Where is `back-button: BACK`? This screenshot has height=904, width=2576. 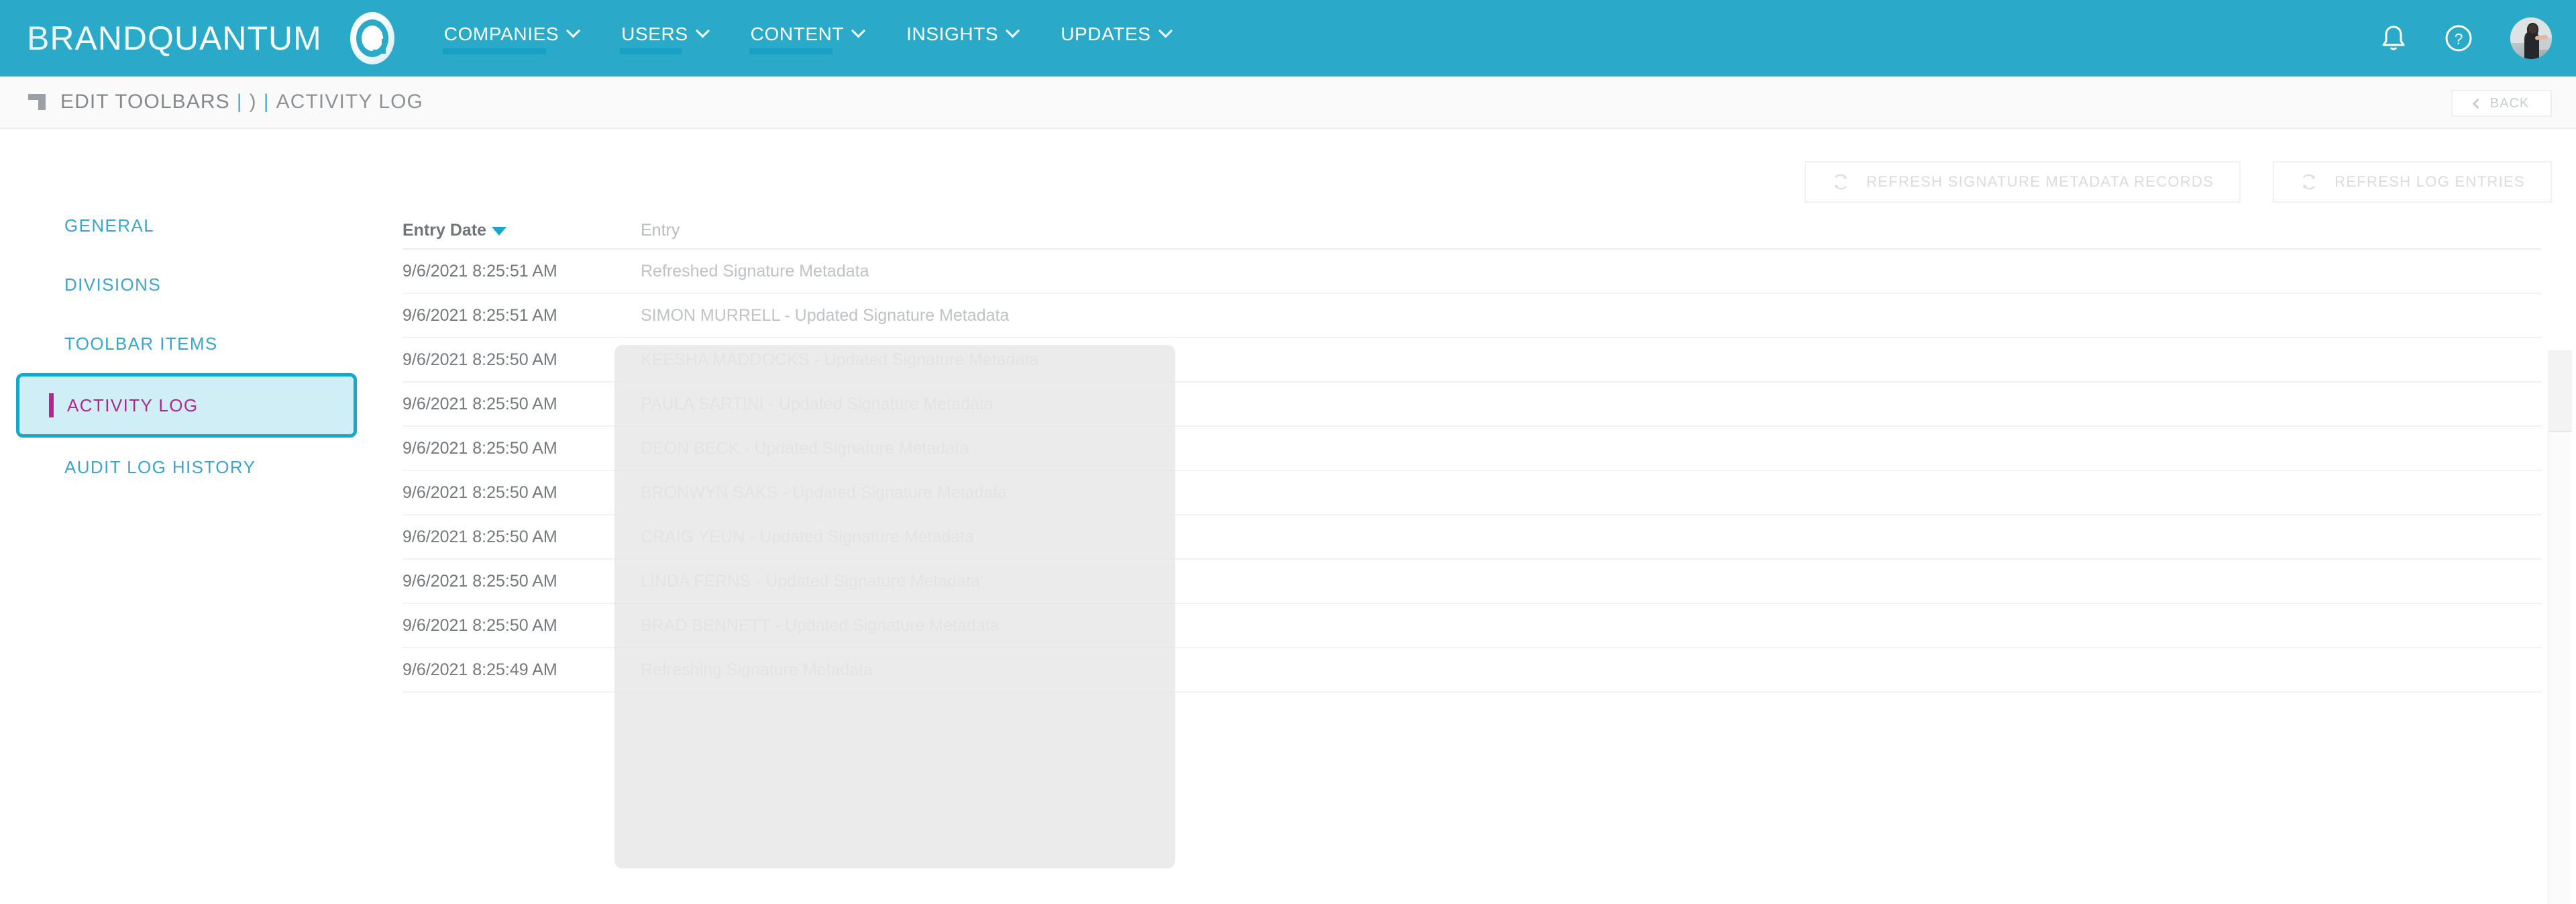
back-button: BACK is located at coordinates (2501, 103).